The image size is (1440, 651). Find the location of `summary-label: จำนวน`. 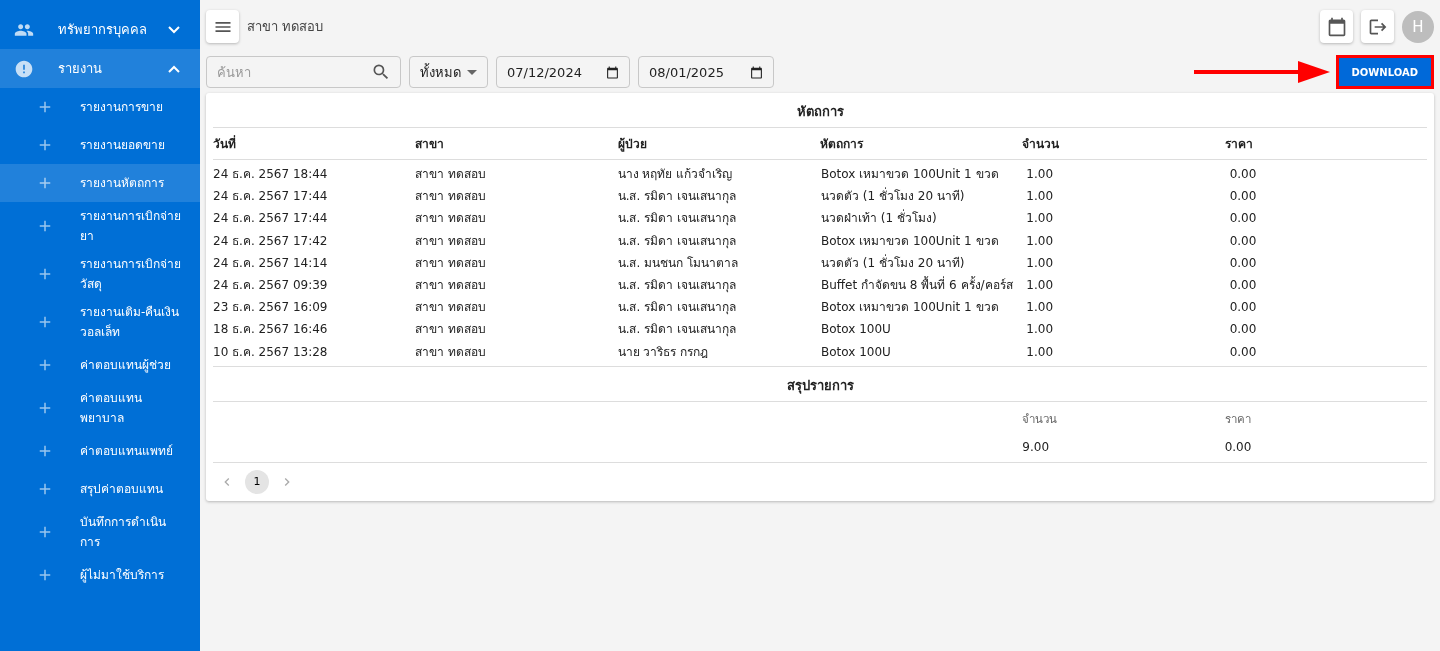

summary-label: จำนวน is located at coordinates (1040, 419).